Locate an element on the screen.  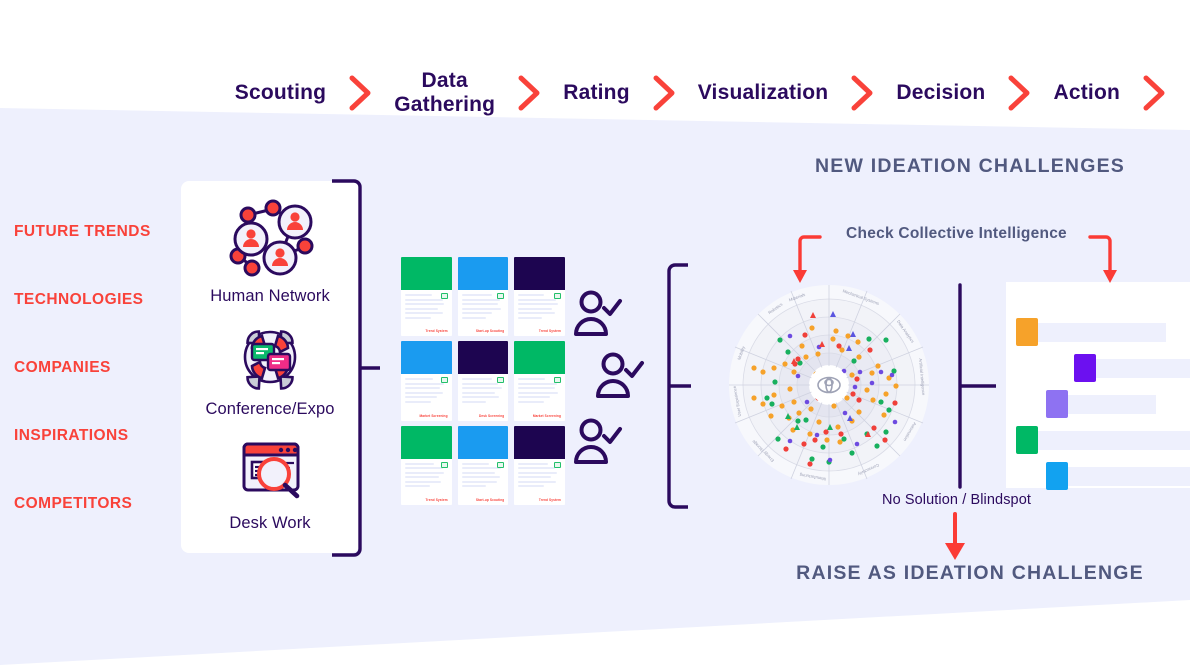
source-label: Human Network is located at coordinates (270, 296).